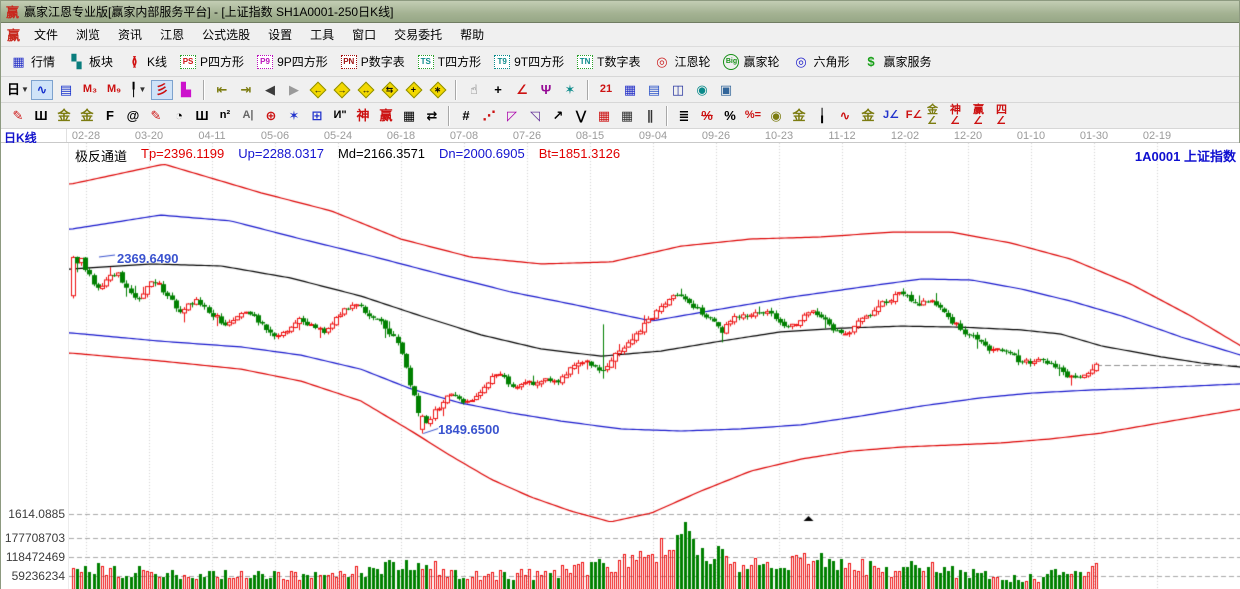 This screenshot has height=589, width=1240. I want to click on tool-gold-circle-icon: ◉, so click(776, 116).